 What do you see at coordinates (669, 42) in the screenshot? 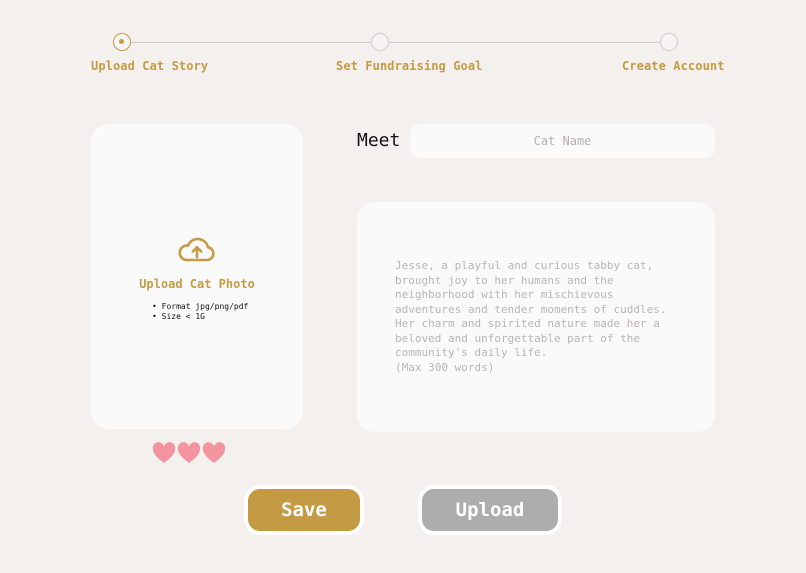
I see `step-3-indicator` at bounding box center [669, 42].